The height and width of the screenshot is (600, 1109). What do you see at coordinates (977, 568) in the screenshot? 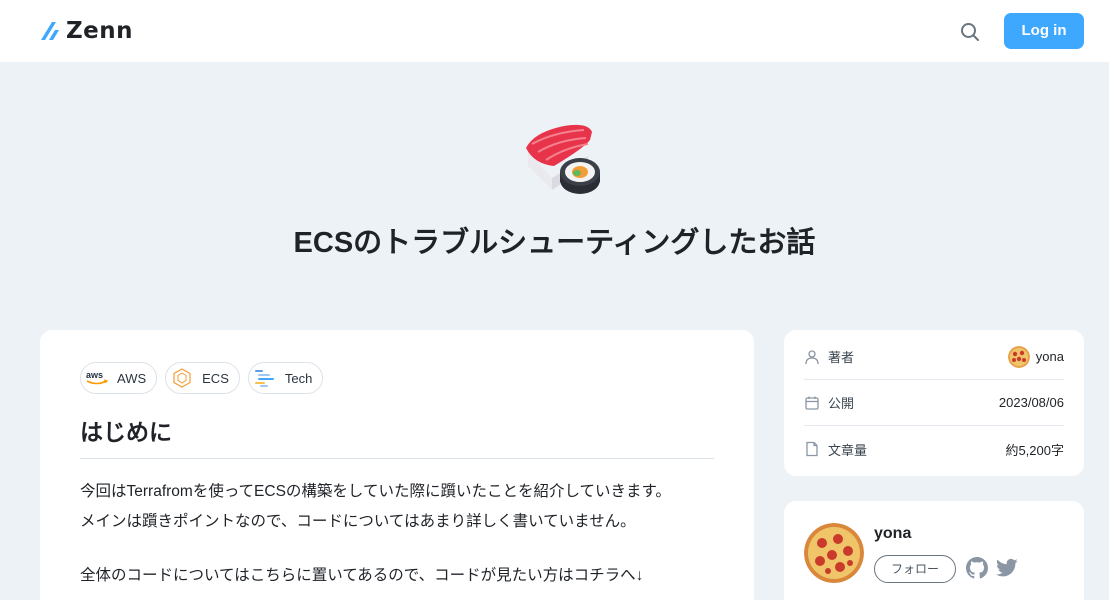
I see `github-icon` at bounding box center [977, 568].